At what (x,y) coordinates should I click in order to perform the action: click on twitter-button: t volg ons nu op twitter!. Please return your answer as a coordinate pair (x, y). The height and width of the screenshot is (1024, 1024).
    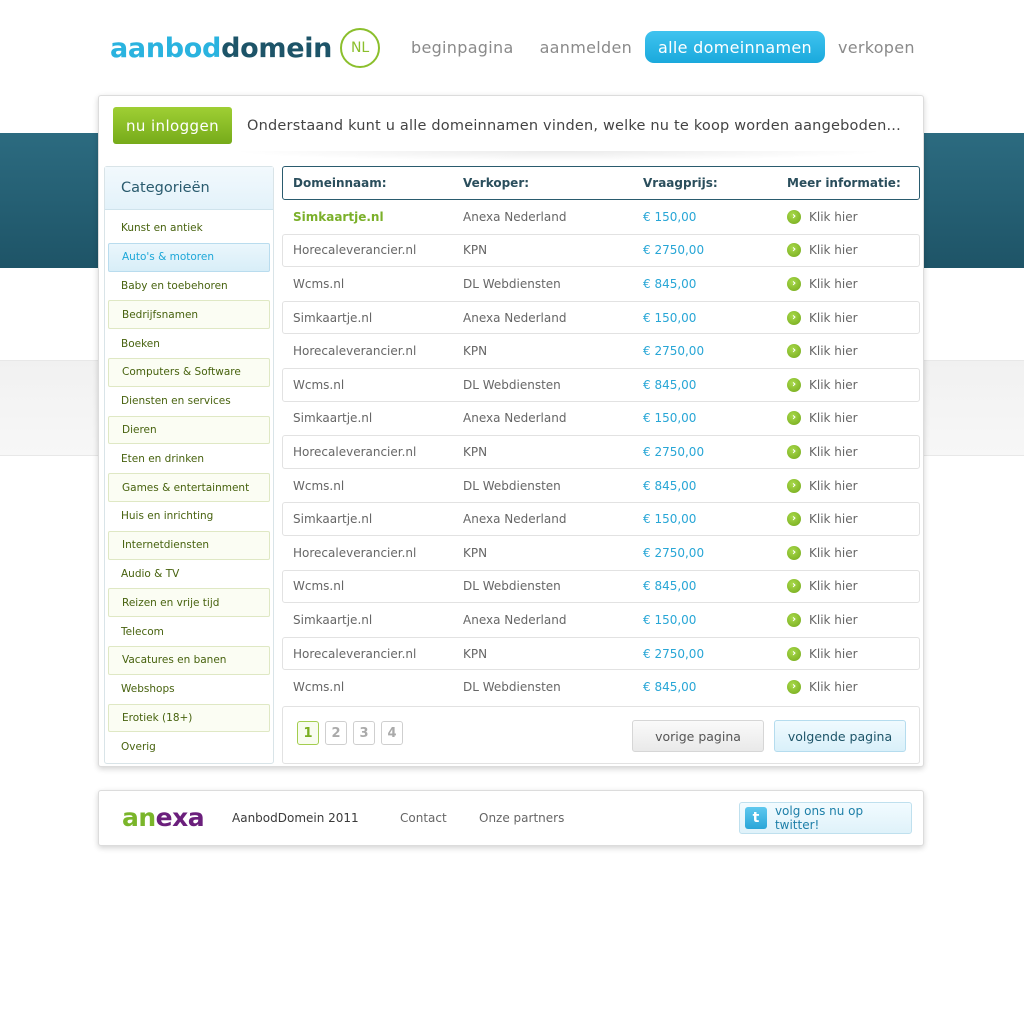
    Looking at the image, I should click on (825, 818).